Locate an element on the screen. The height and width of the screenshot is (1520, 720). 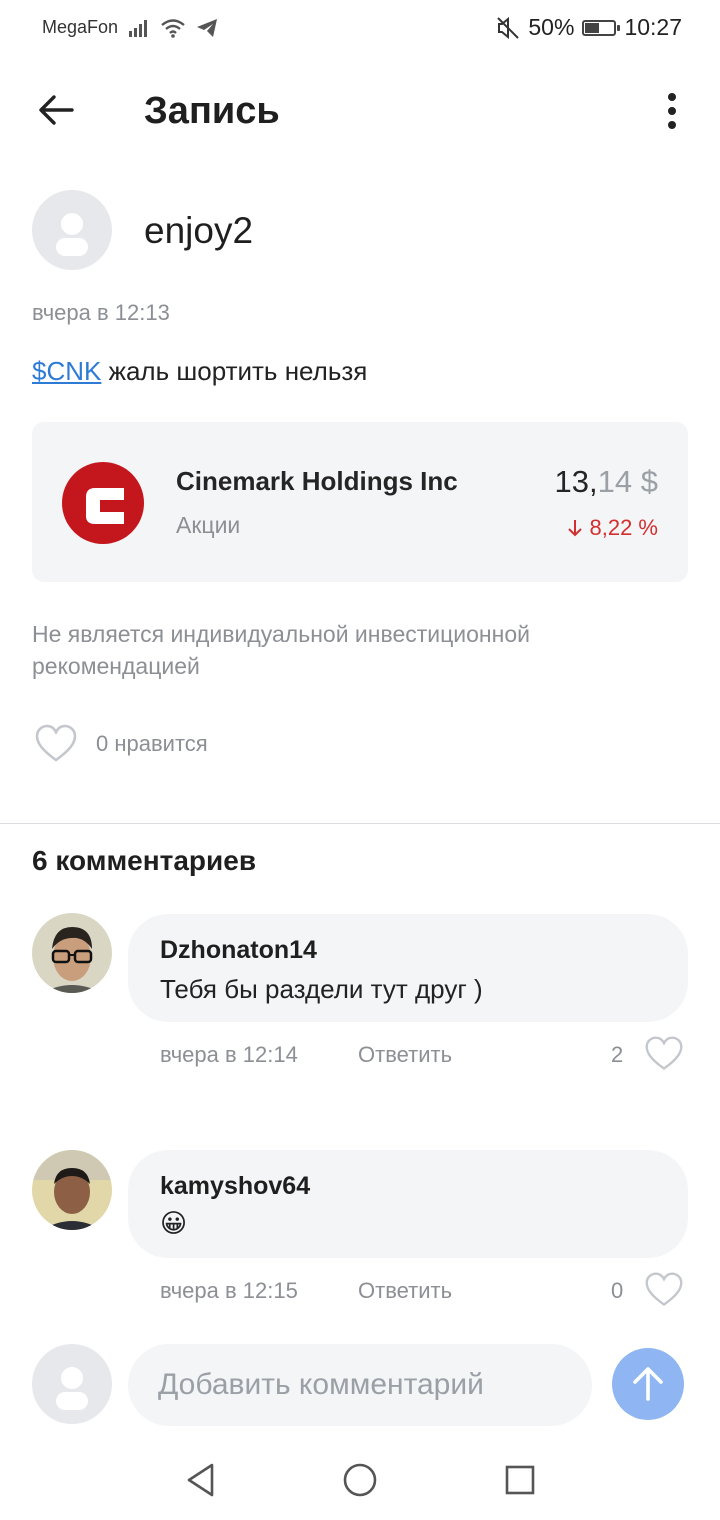
battery-percent: 50% is located at coordinates (551, 27).